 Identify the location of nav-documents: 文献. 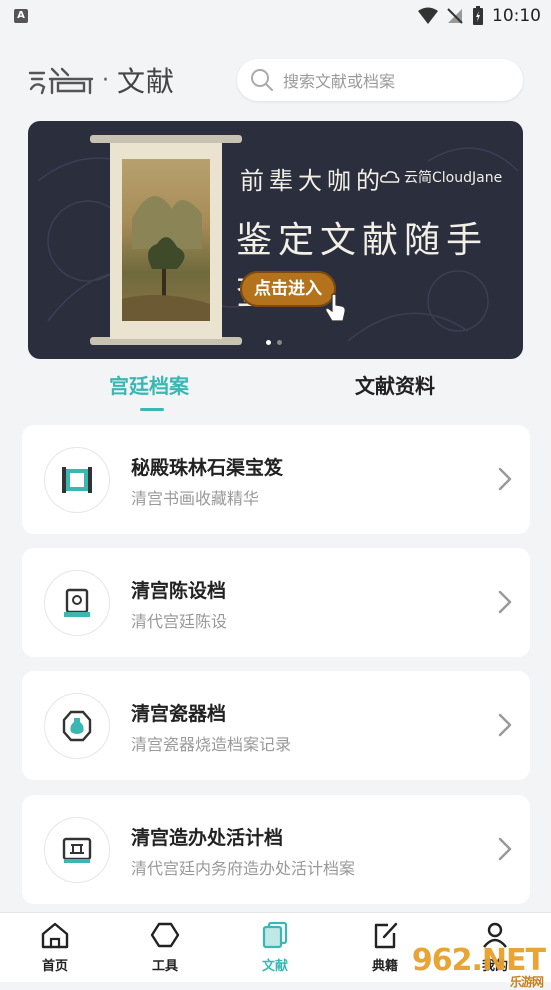
(275, 947).